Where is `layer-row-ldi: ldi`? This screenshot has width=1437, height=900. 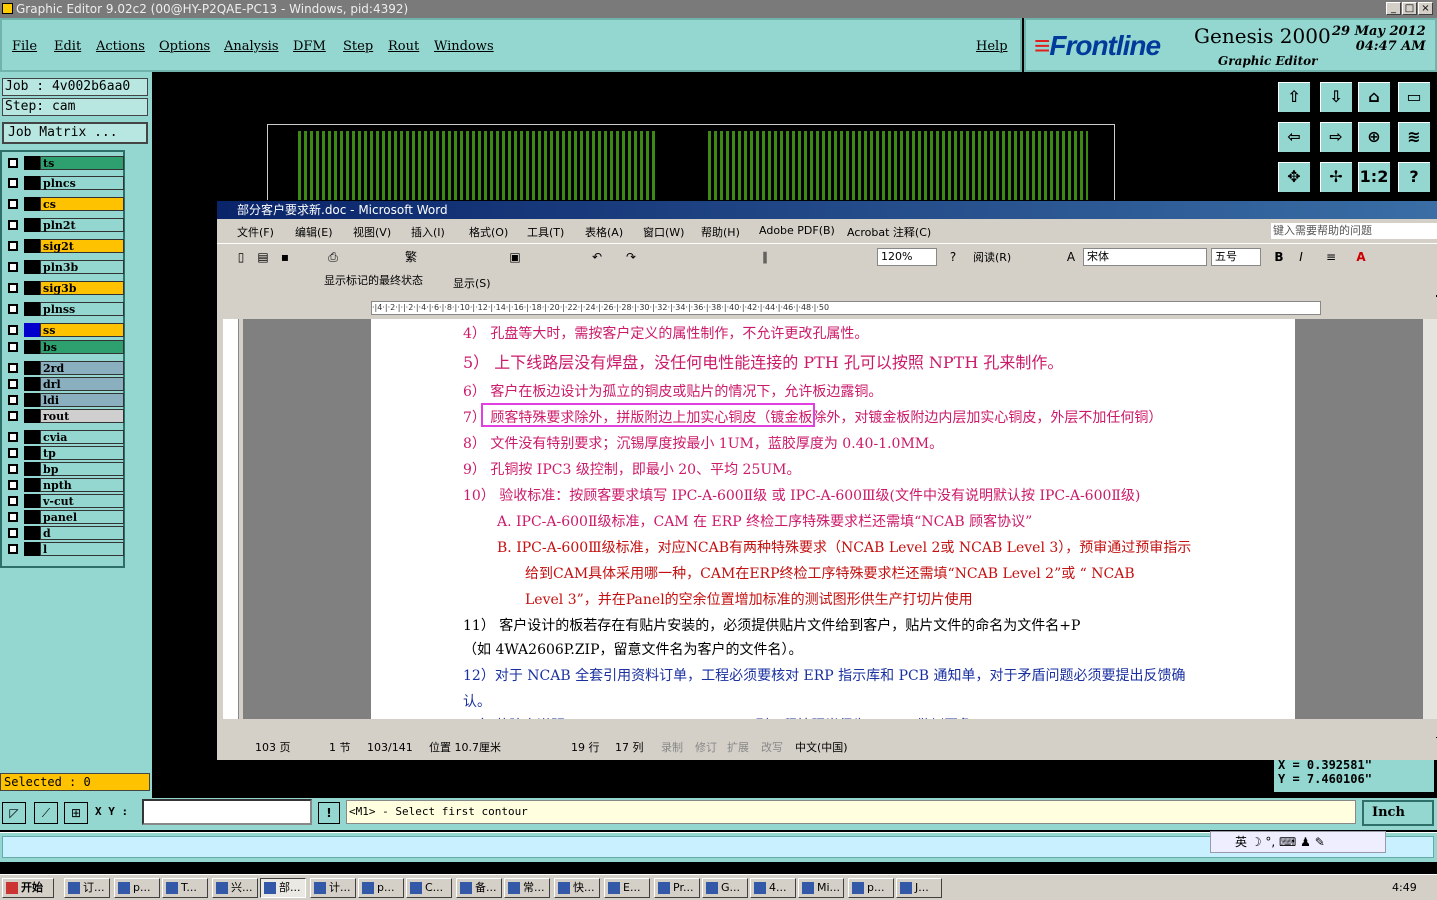 layer-row-ldi: ldi is located at coordinates (64, 400).